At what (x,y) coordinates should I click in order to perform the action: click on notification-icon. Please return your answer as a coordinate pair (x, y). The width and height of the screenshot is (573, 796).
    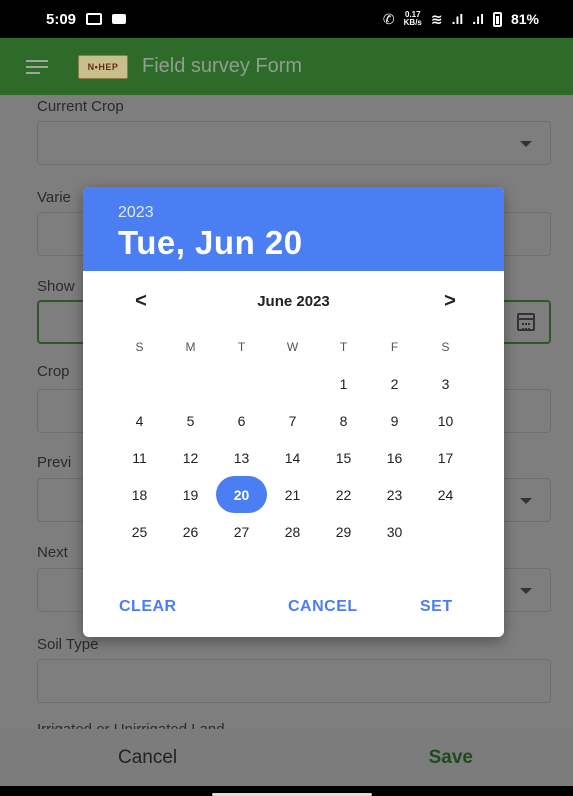
    Looking at the image, I should click on (119, 19).